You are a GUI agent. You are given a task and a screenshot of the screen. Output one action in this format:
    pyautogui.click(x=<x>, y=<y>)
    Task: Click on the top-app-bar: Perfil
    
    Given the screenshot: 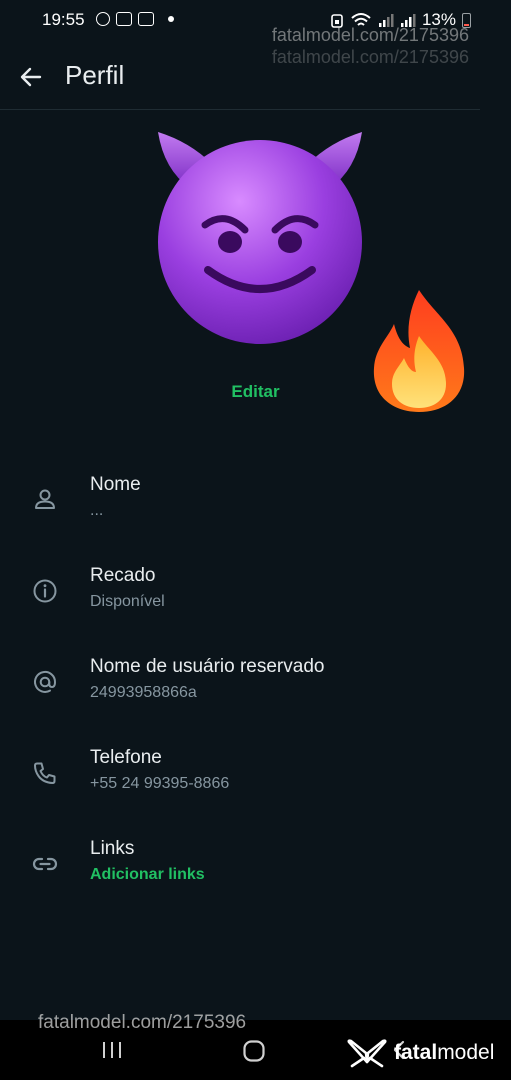 What is the action you would take?
    pyautogui.click(x=240, y=77)
    